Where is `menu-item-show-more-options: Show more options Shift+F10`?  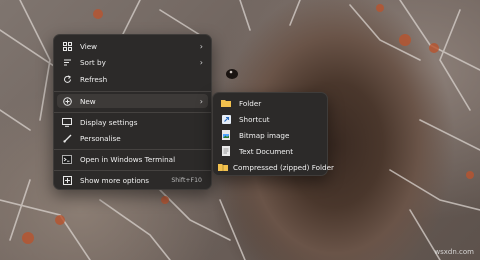 menu-item-show-more-options: Show more options Shift+F10 is located at coordinates (132, 180).